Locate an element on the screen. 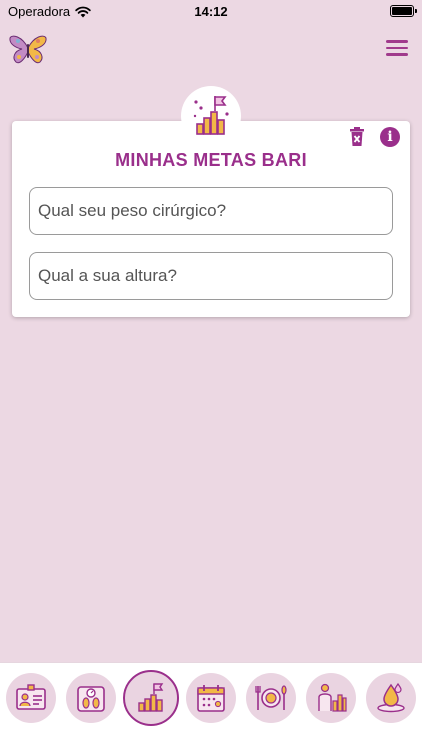 This screenshot has height=750, width=422. height-input is located at coordinates (211, 276).